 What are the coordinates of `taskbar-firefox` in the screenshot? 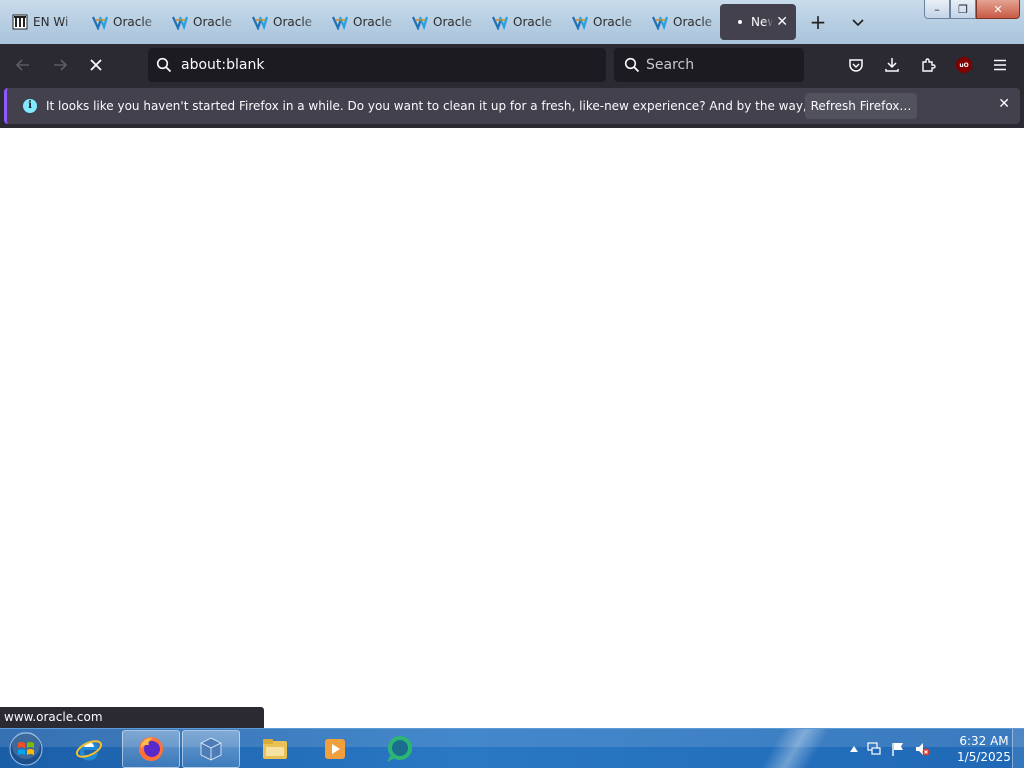 It's located at (151, 749).